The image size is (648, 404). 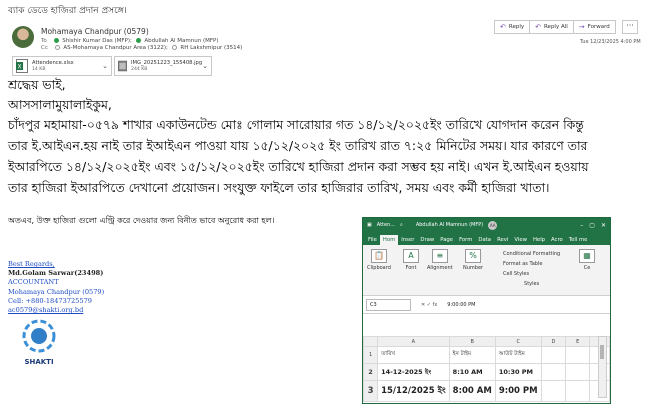 What do you see at coordinates (473, 256) in the screenshot?
I see `number-icon: %` at bounding box center [473, 256].